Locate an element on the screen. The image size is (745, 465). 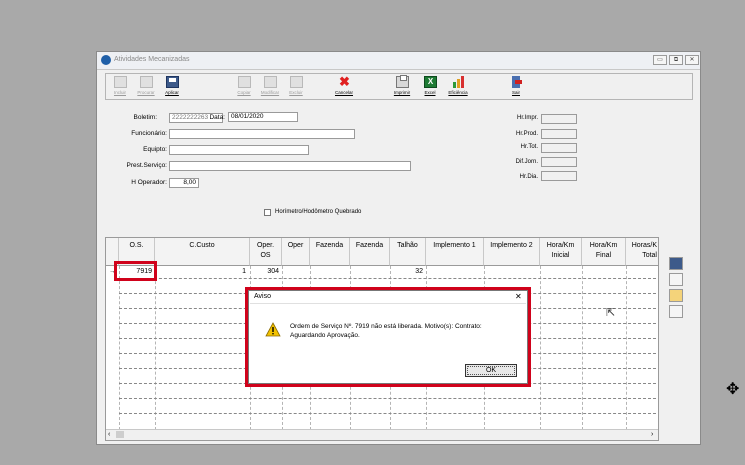
col-fazenda-2: Fazenda is located at coordinates (370, 252).